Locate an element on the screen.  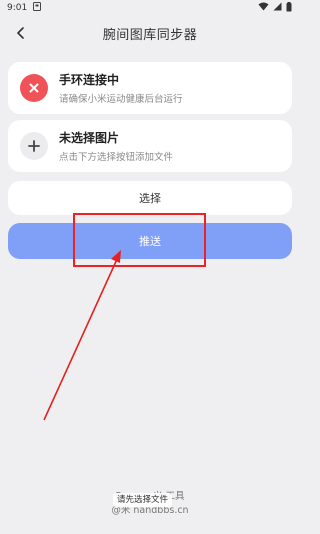
app-bar: 腕间图库同步器 is located at coordinates (150, 33).